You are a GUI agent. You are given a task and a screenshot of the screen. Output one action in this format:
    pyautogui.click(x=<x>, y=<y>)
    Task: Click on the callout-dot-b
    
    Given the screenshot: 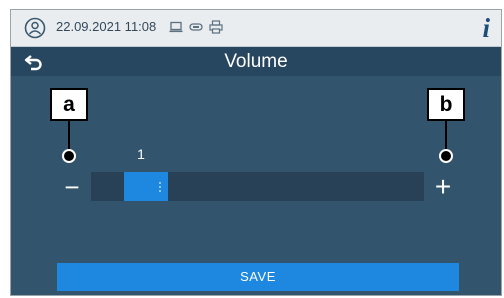 What is the action you would take?
    pyautogui.click(x=446, y=156)
    